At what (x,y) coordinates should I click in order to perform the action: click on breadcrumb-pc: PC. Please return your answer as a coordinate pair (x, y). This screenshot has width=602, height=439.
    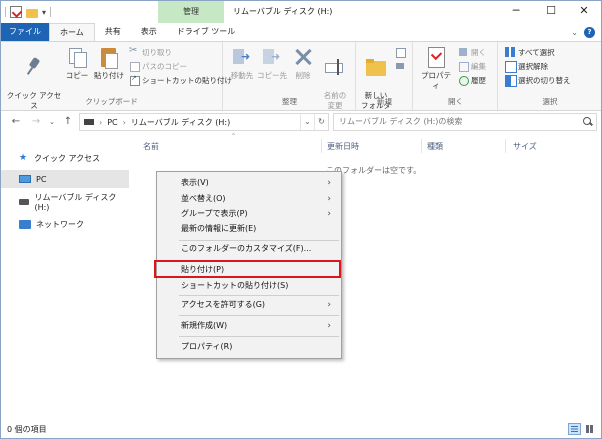
    Looking at the image, I should click on (112, 122).